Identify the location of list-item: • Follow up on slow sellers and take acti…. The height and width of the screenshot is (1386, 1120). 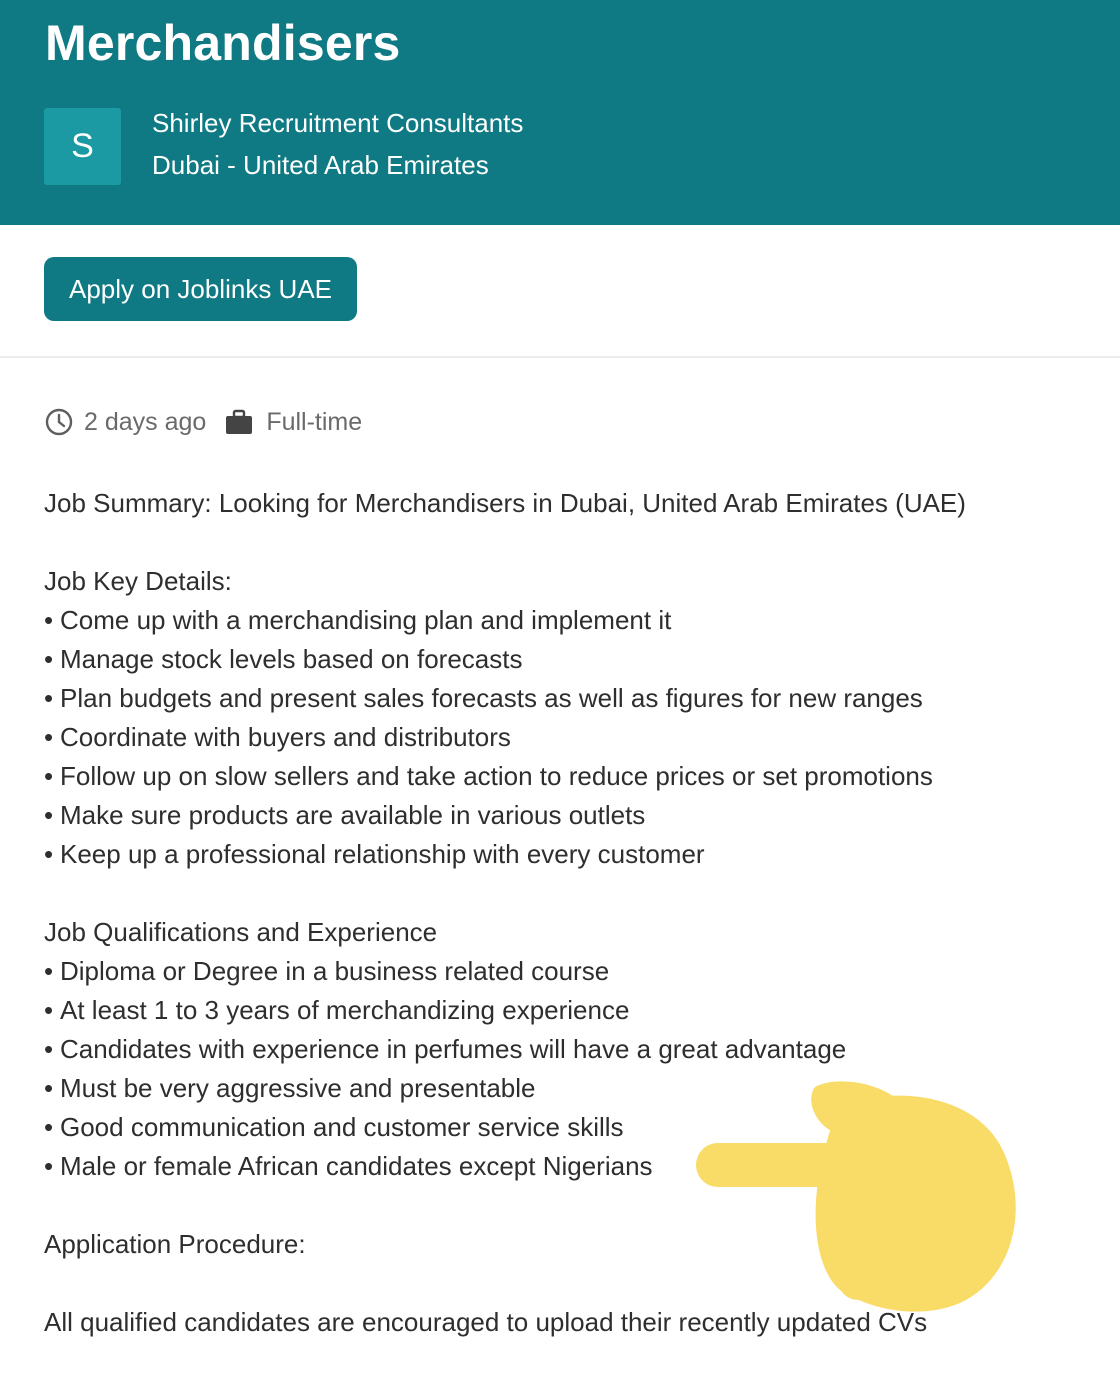
(488, 776).